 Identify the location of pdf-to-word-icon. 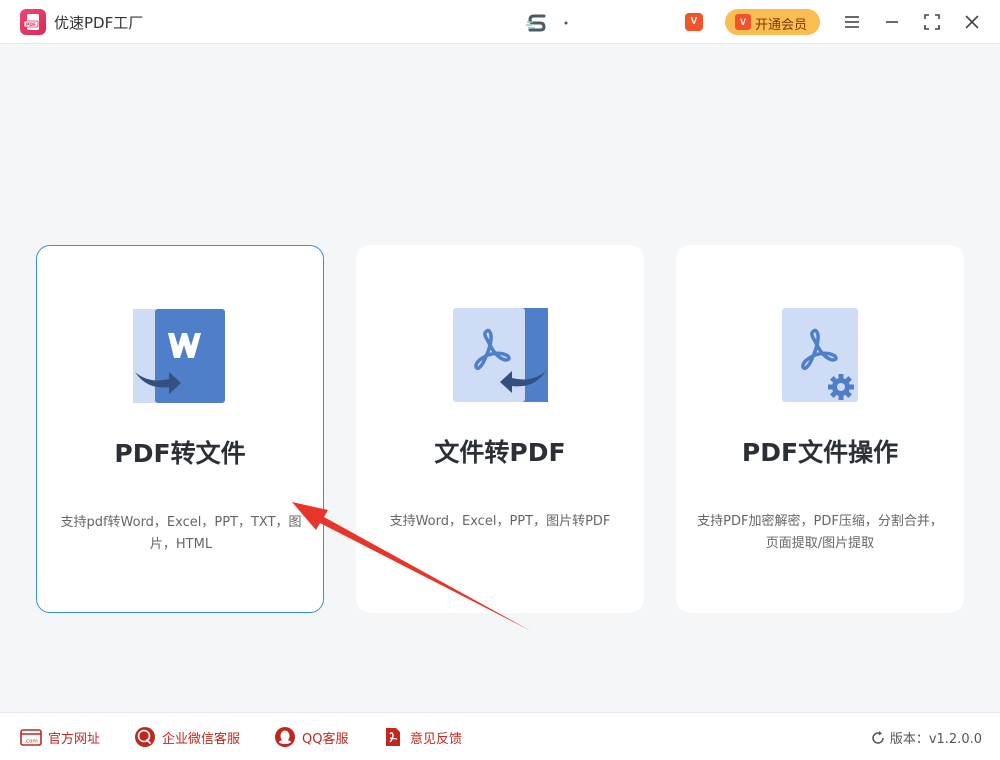
(181, 358).